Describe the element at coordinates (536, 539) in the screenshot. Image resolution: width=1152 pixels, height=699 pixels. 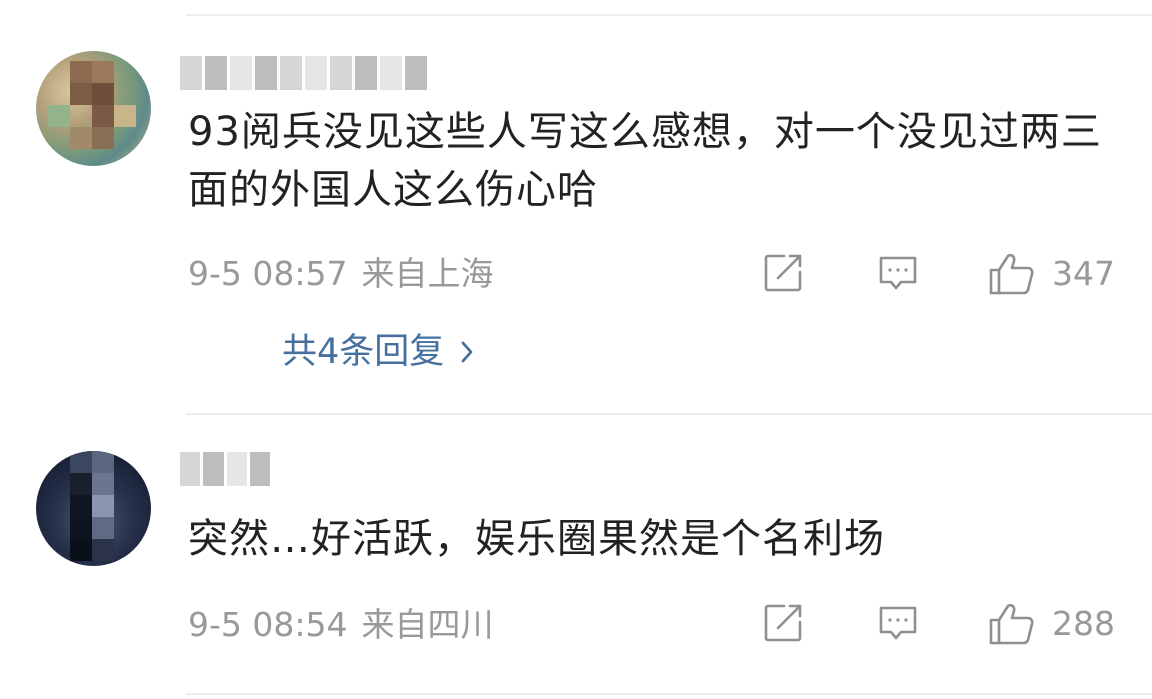
I see `comment-text: 突然…好活跃，娱乐圈果然是个名利场` at that location.